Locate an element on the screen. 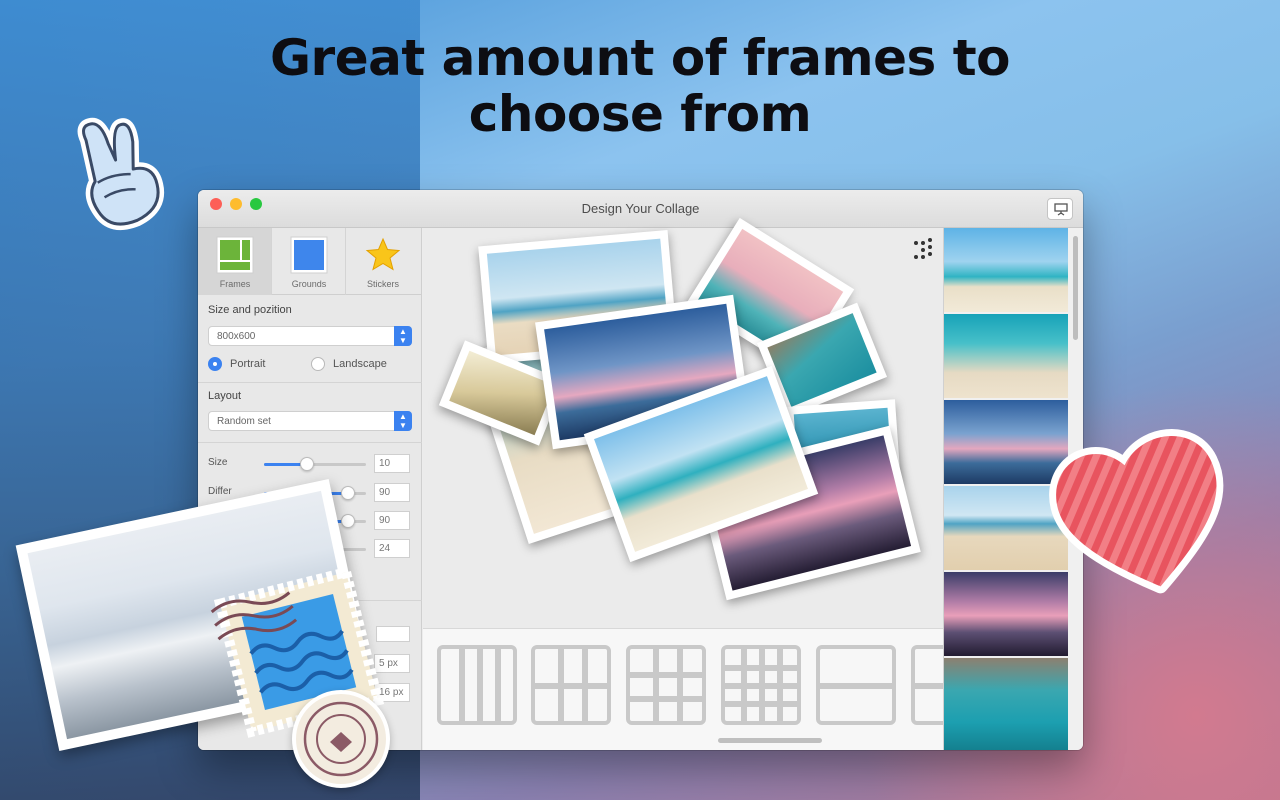  frames-icon is located at coordinates (235, 255).